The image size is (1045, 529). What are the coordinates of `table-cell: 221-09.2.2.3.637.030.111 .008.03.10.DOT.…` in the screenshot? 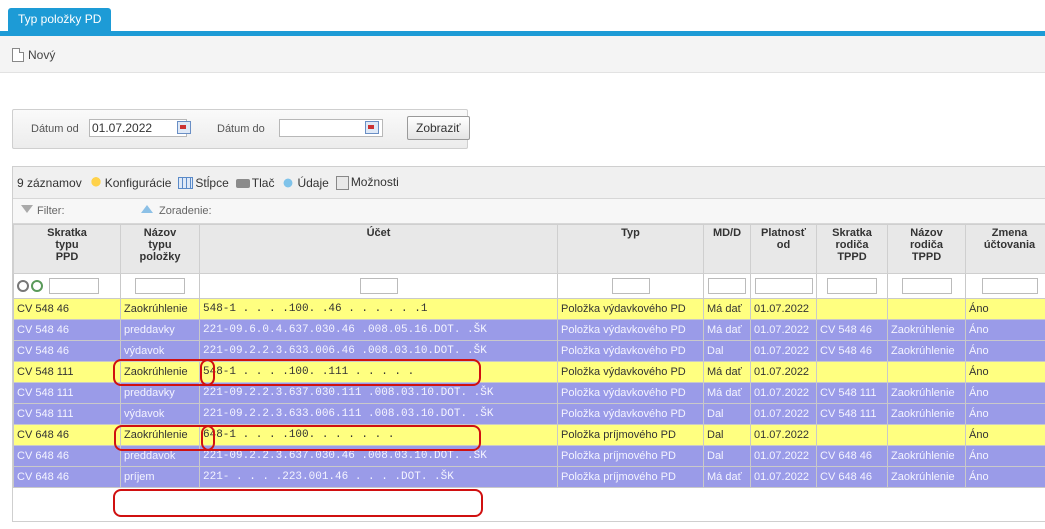 It's located at (378, 393).